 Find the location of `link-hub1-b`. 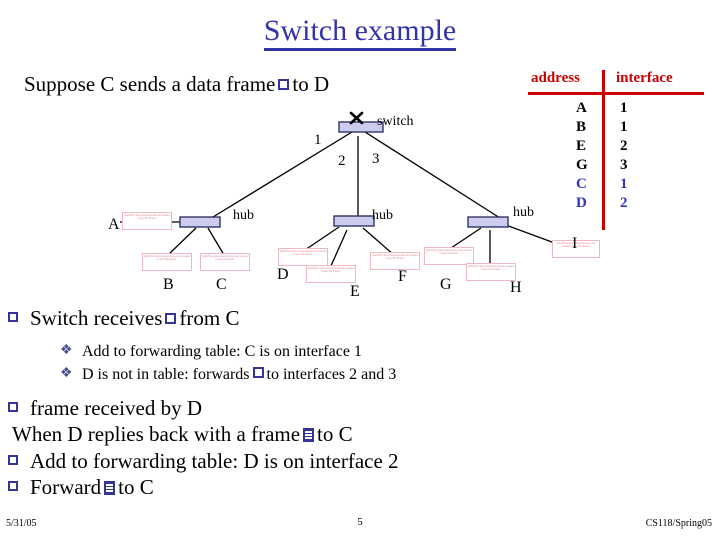

link-hub1-b is located at coordinates (182, 241).